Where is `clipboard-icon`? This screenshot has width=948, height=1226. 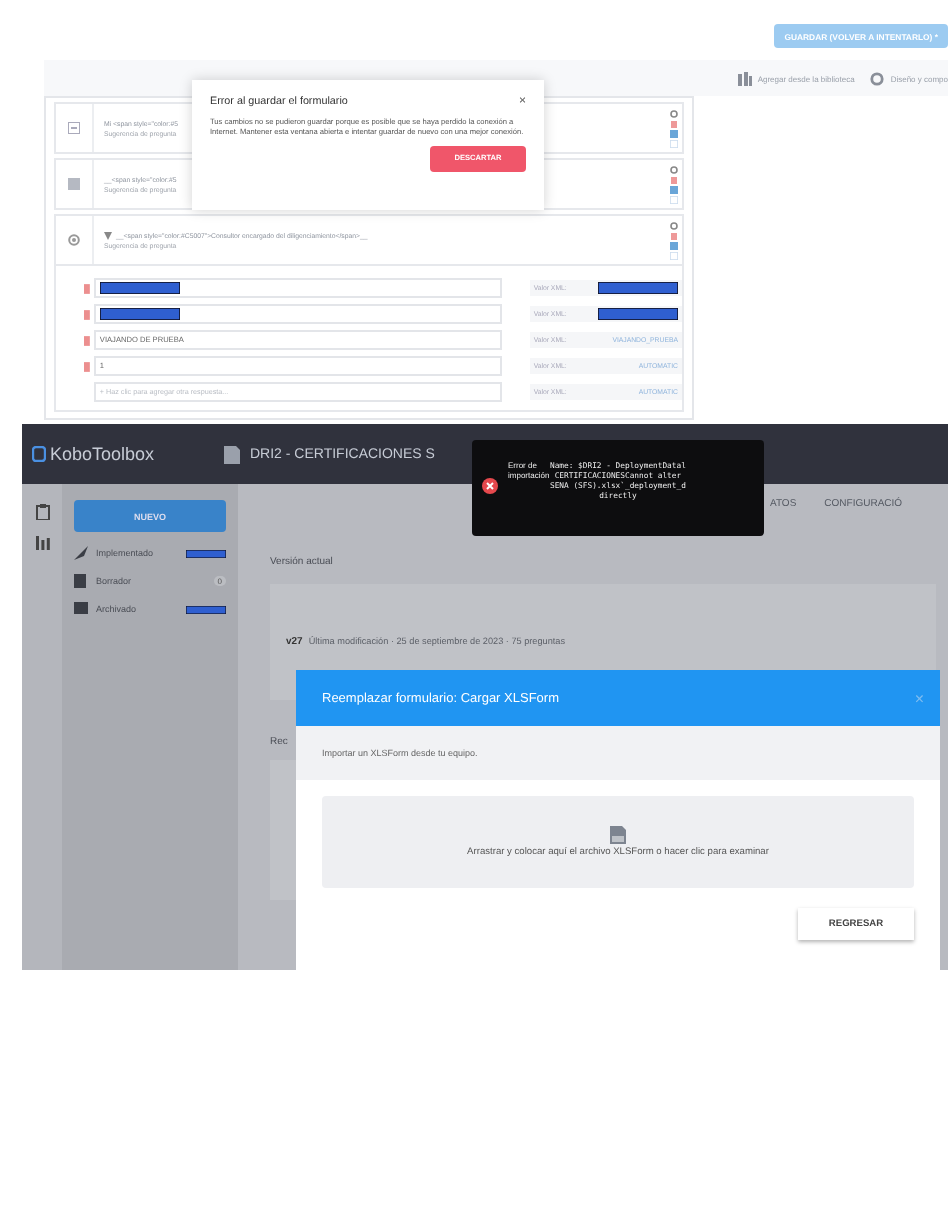
clipboard-icon is located at coordinates (42, 512).